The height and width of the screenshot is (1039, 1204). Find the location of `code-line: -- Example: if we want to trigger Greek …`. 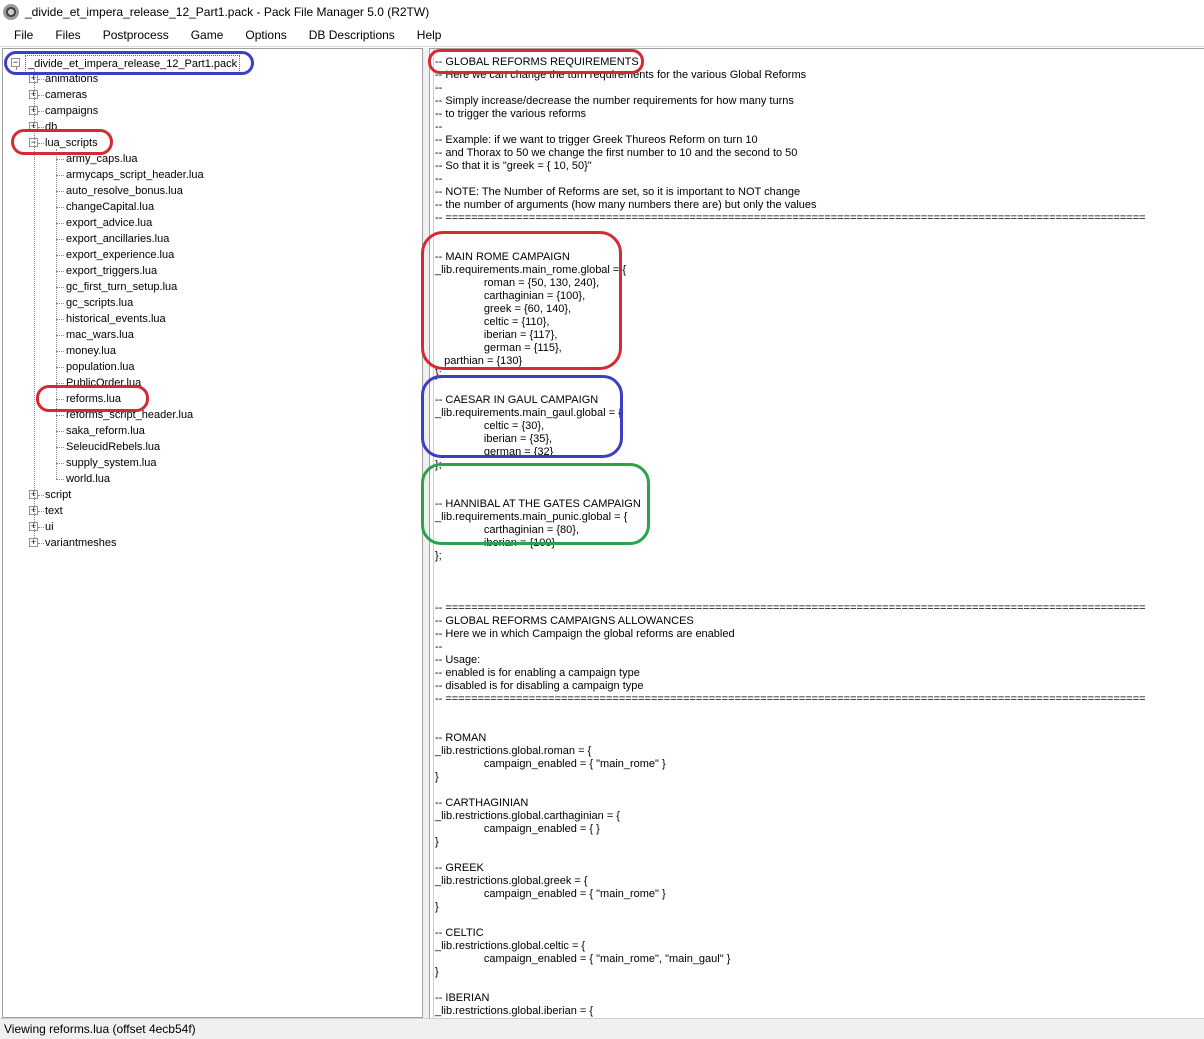

code-line: -- Example: if we want to trigger Greek … is located at coordinates (790, 140).